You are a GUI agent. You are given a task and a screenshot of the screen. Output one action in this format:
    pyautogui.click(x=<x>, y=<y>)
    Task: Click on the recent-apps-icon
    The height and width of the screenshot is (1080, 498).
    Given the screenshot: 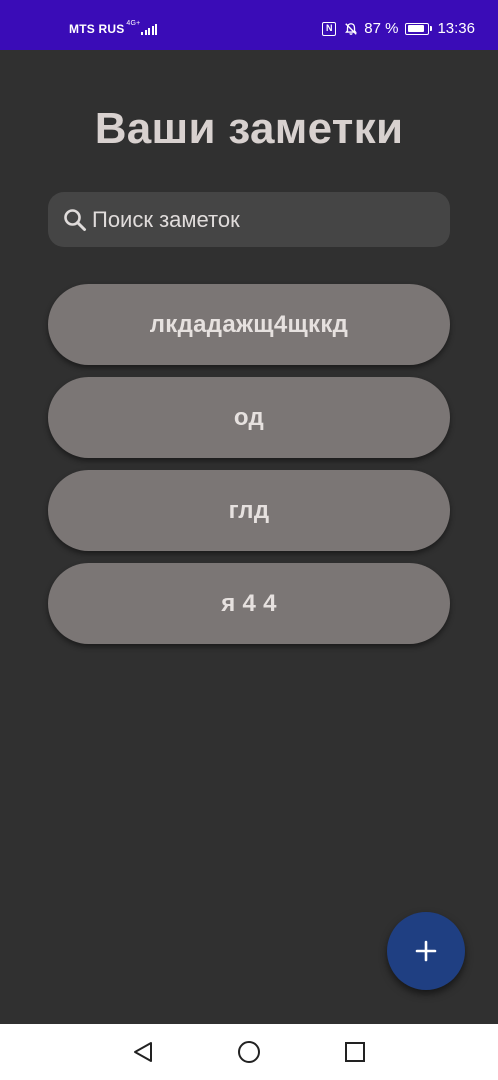 What is the action you would take?
    pyautogui.click(x=355, y=1052)
    